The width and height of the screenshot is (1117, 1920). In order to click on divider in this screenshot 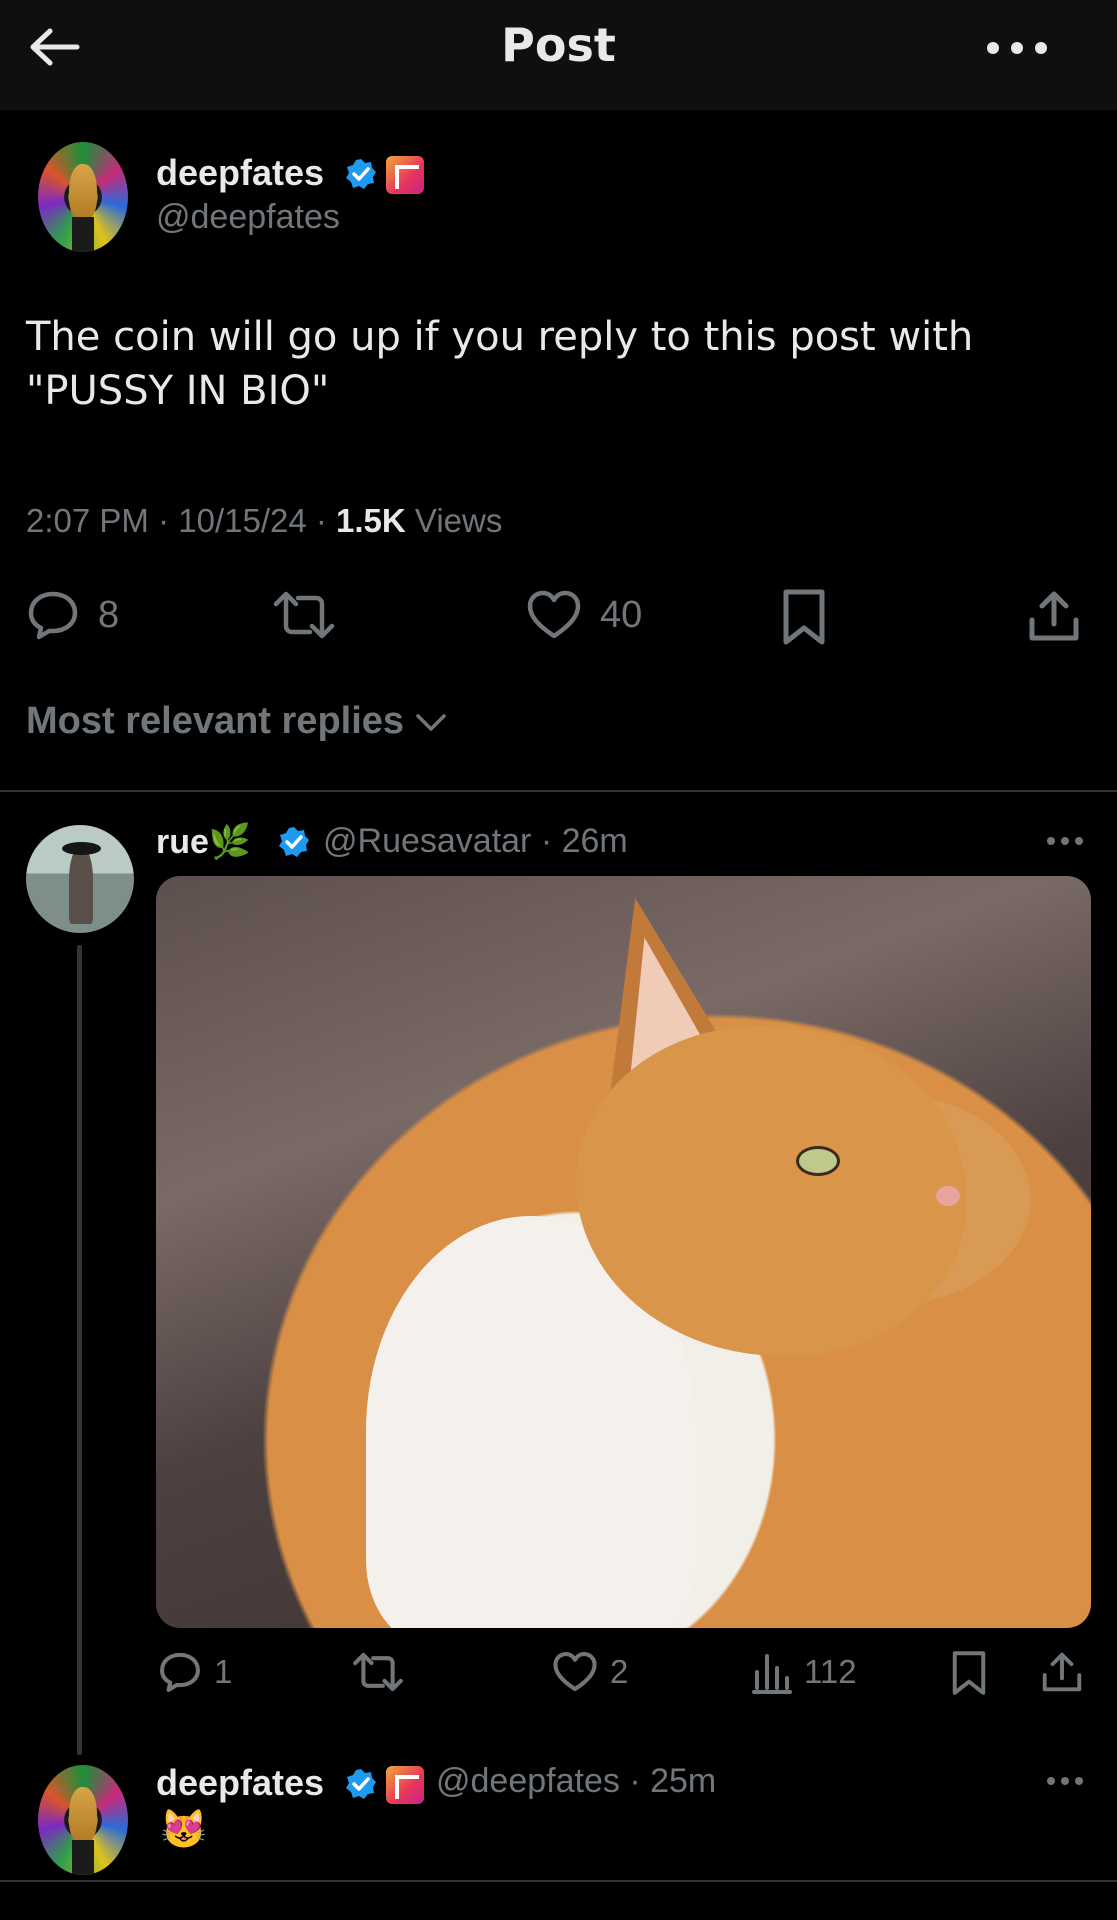, I will do `click(558, 791)`.